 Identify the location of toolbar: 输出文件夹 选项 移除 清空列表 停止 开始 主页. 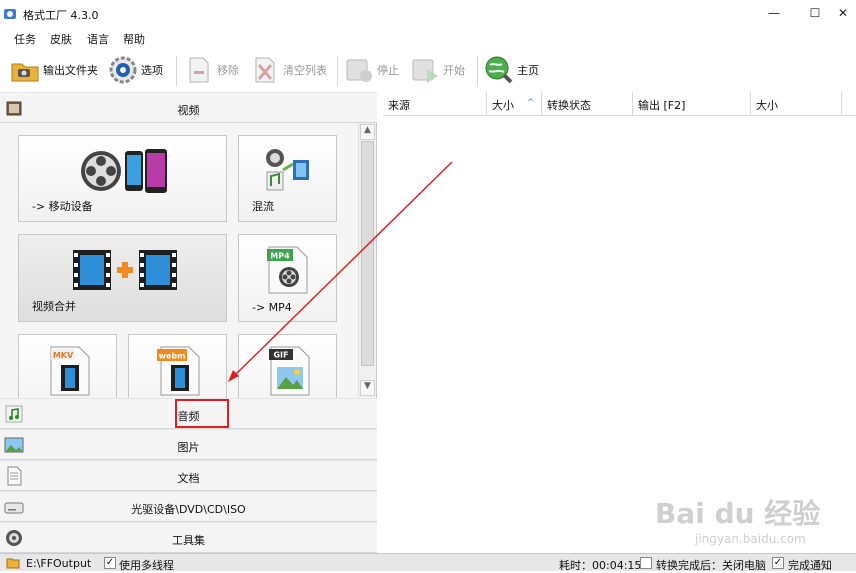
(428, 71).